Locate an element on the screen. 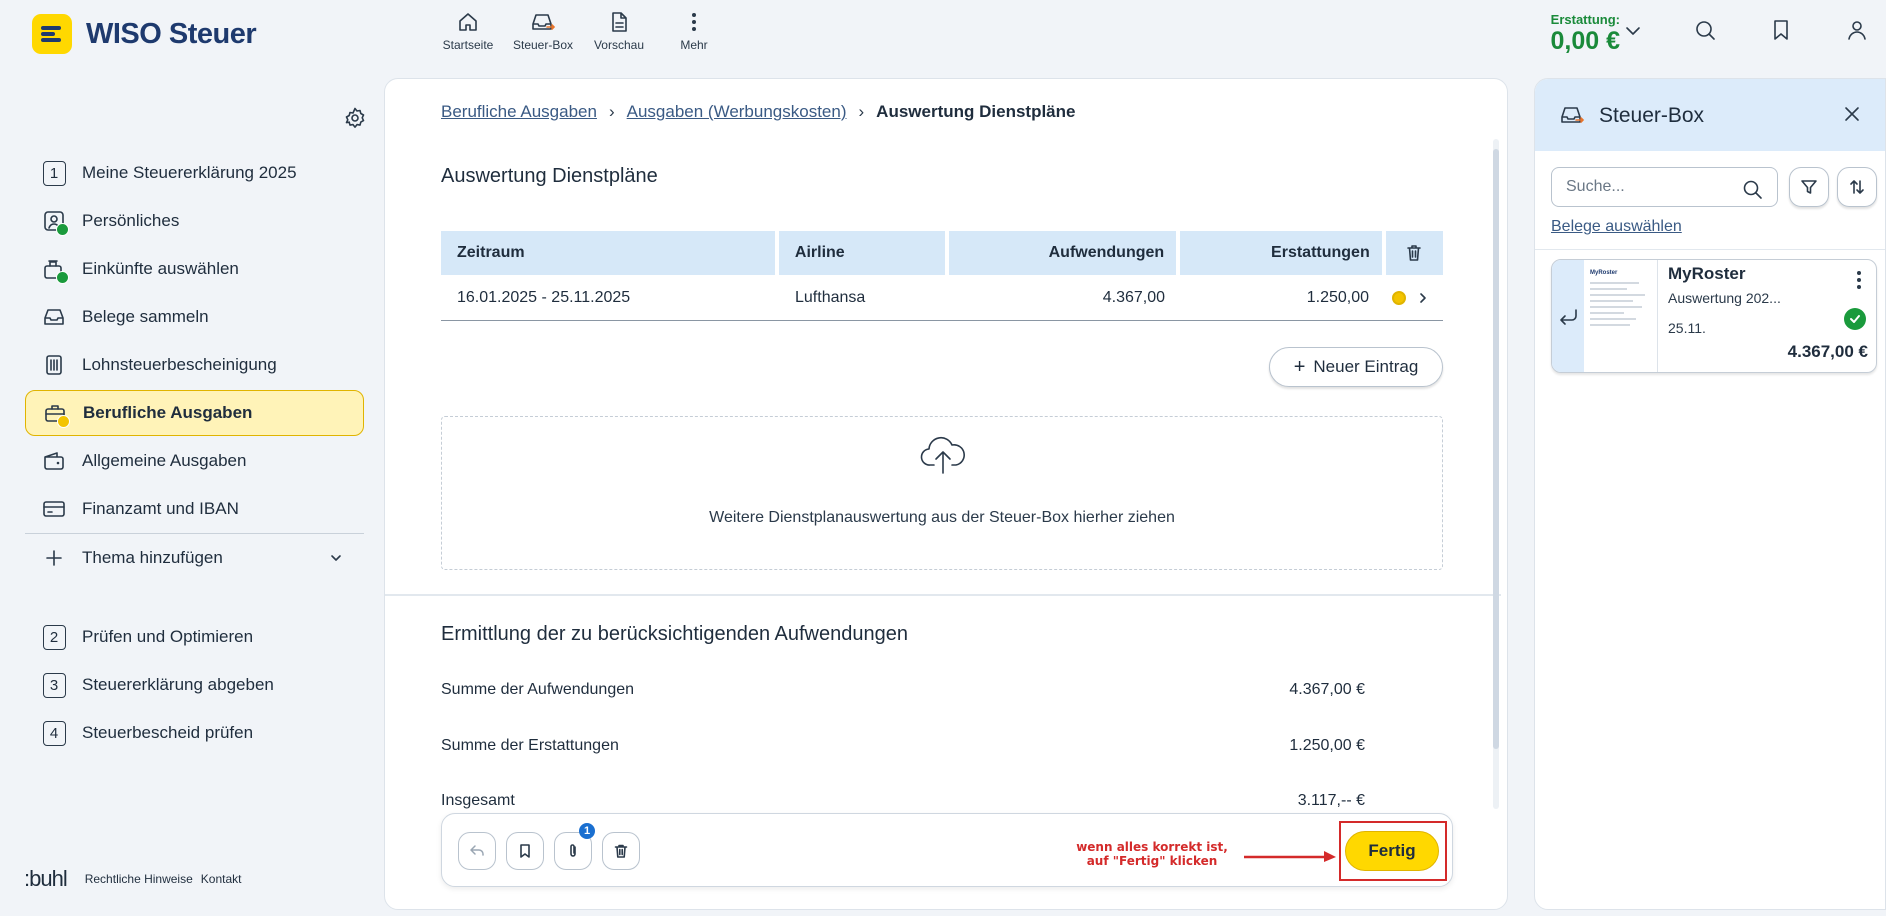 The image size is (1886, 916). delete-all-button is located at coordinates (1414, 253).